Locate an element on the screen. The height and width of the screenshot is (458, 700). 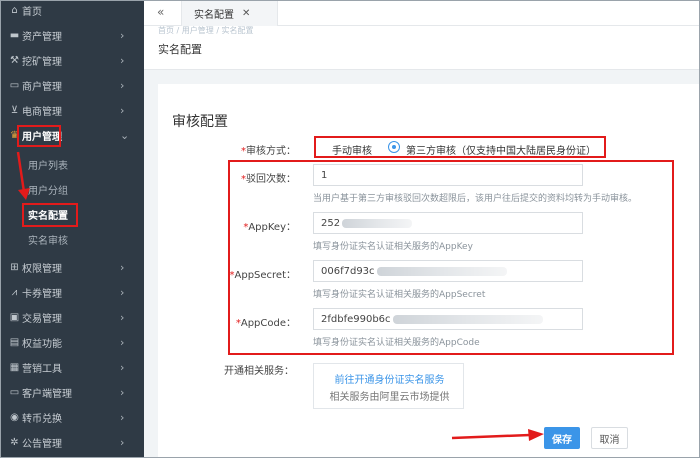
sidebar-item-label: 公告管理 is located at coordinates (42, 444).